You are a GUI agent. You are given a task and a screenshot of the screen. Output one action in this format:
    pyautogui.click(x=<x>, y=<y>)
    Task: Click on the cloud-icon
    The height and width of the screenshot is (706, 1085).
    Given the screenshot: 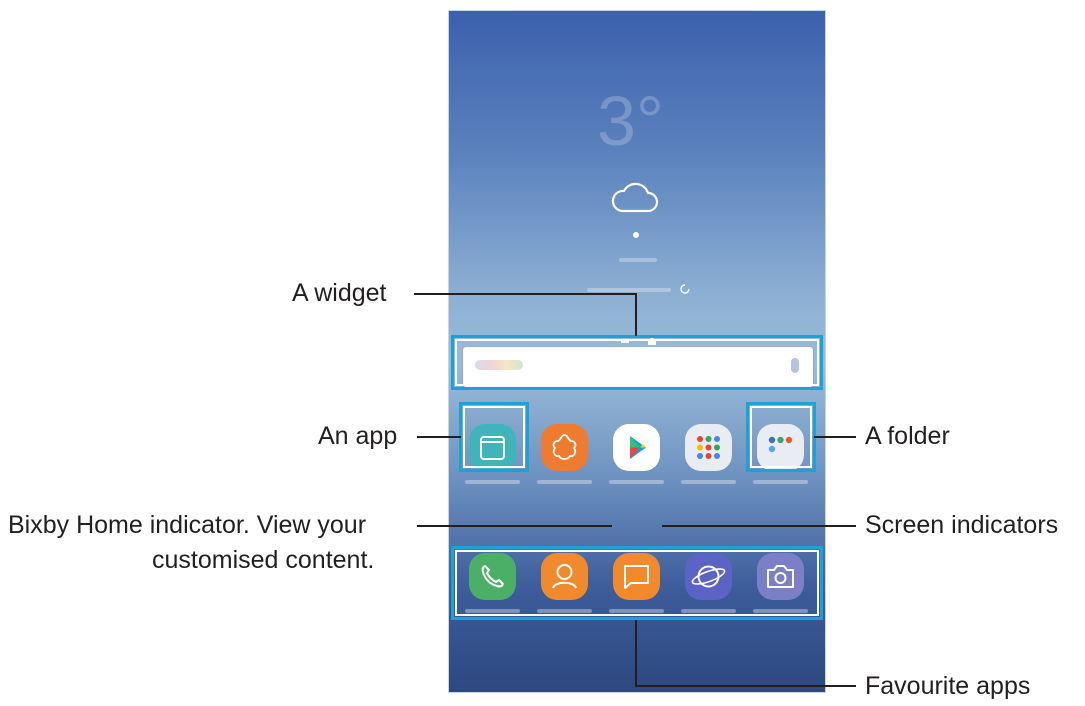 What is the action you would take?
    pyautogui.click(x=635, y=197)
    